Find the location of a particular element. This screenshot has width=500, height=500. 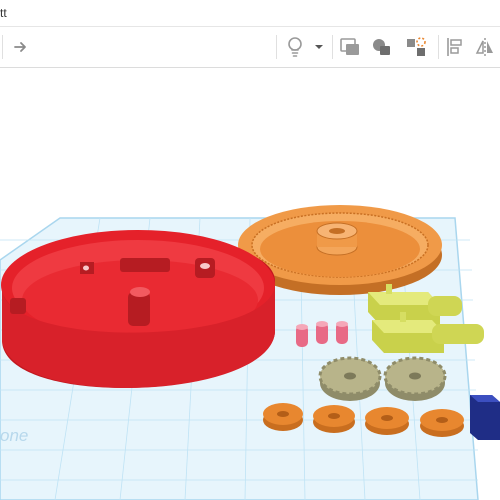

mirror-icon is located at coordinates (484, 47).